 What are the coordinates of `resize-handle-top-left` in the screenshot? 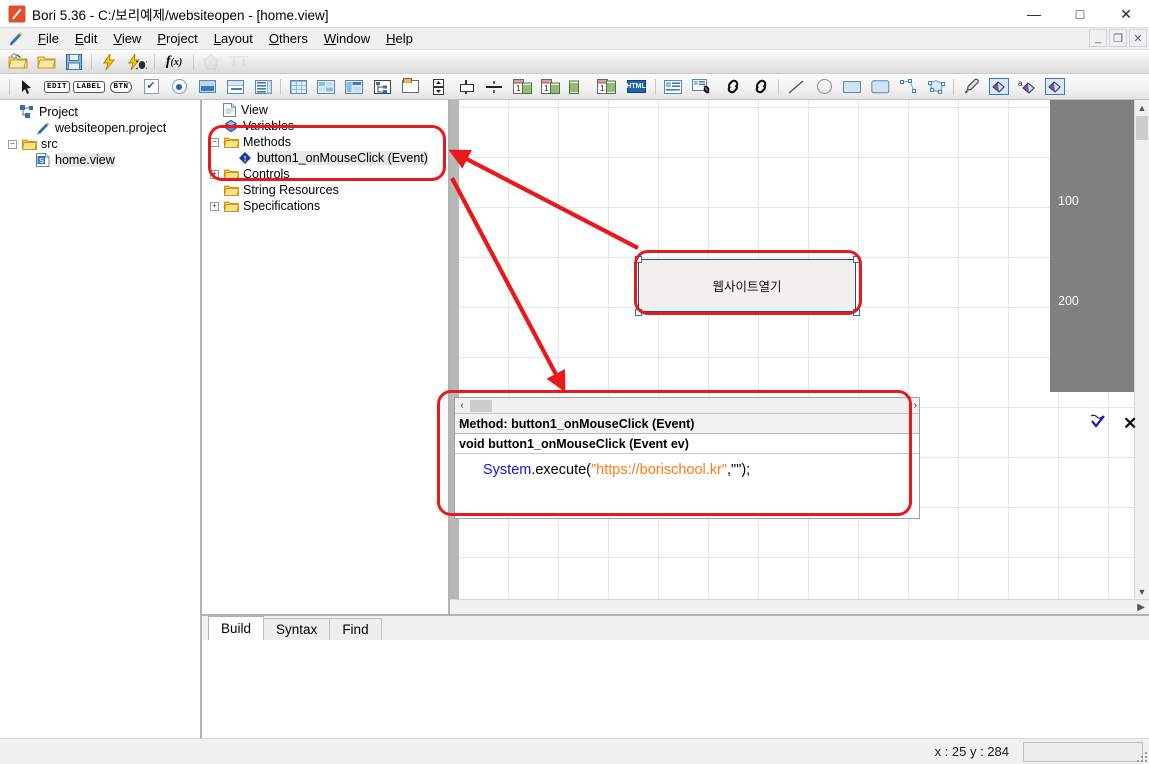 It's located at (638, 259).